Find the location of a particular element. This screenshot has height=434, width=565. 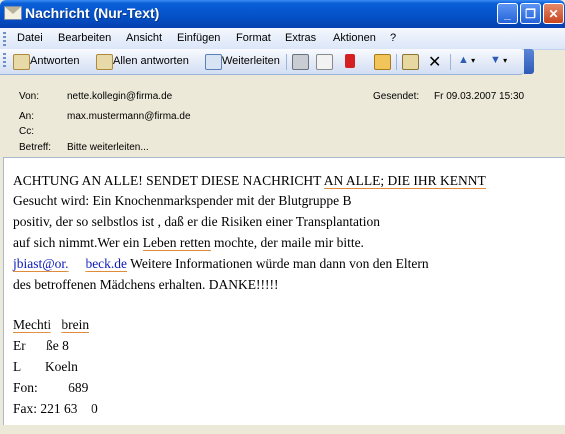

previous-item-button: ▲ ▾ is located at coordinates (466, 62).